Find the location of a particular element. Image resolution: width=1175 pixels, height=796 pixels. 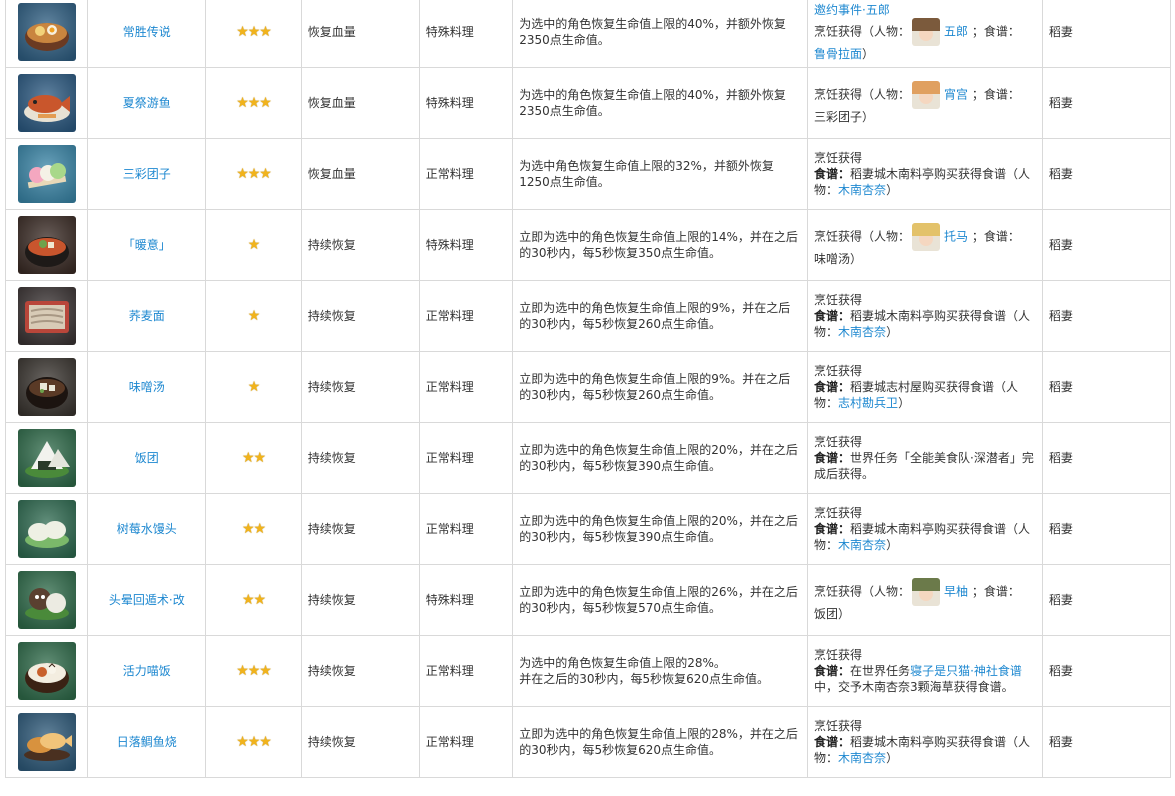

source-cell: 烹饪获得 食谱：在世界任务寝子是只猫·神社食谱中，交予木南杏奈3颗海草获得食谱。 is located at coordinates (925, 671).